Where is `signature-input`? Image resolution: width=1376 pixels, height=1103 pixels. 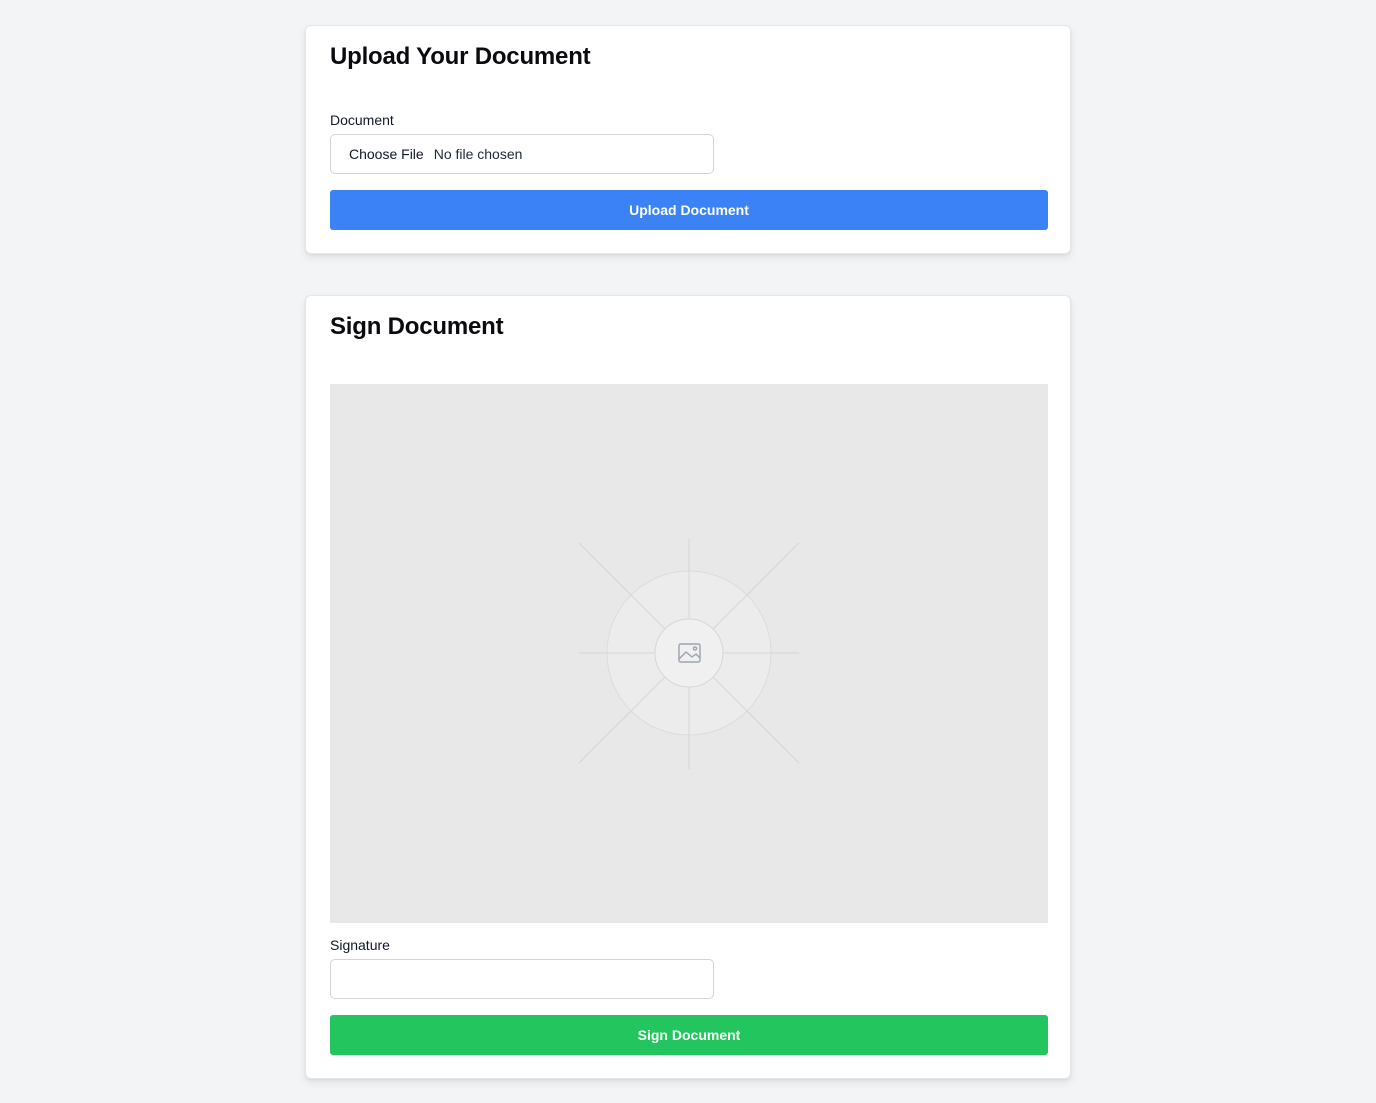 signature-input is located at coordinates (522, 979).